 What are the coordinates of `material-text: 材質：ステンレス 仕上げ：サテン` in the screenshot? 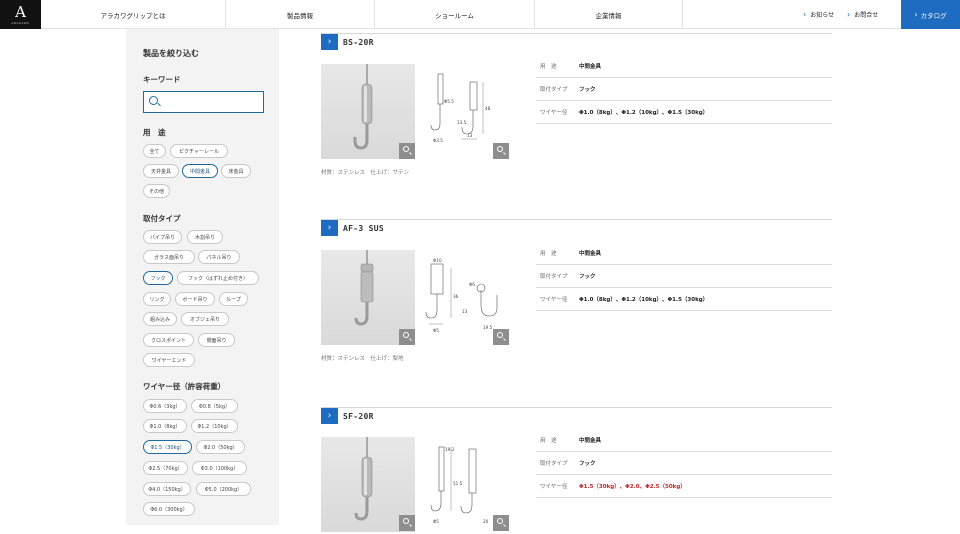 It's located at (365, 173).